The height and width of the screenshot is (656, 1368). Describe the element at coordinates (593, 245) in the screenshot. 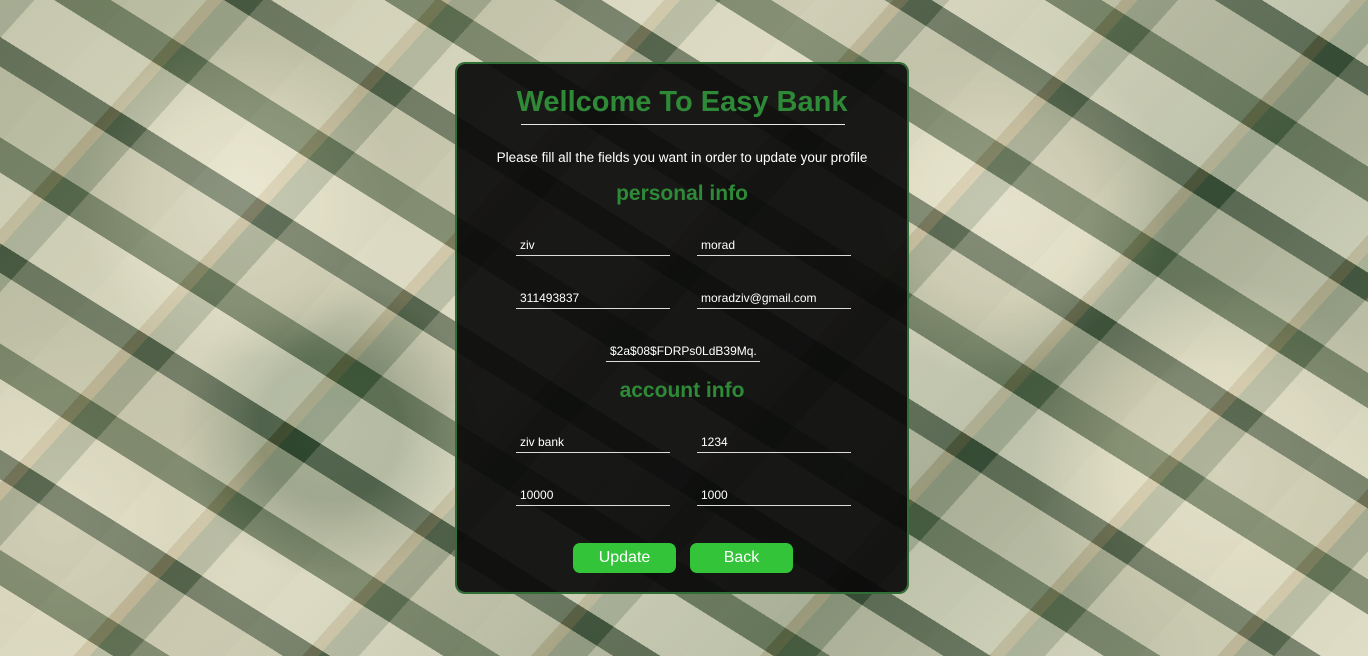

I see `first-name-field` at that location.